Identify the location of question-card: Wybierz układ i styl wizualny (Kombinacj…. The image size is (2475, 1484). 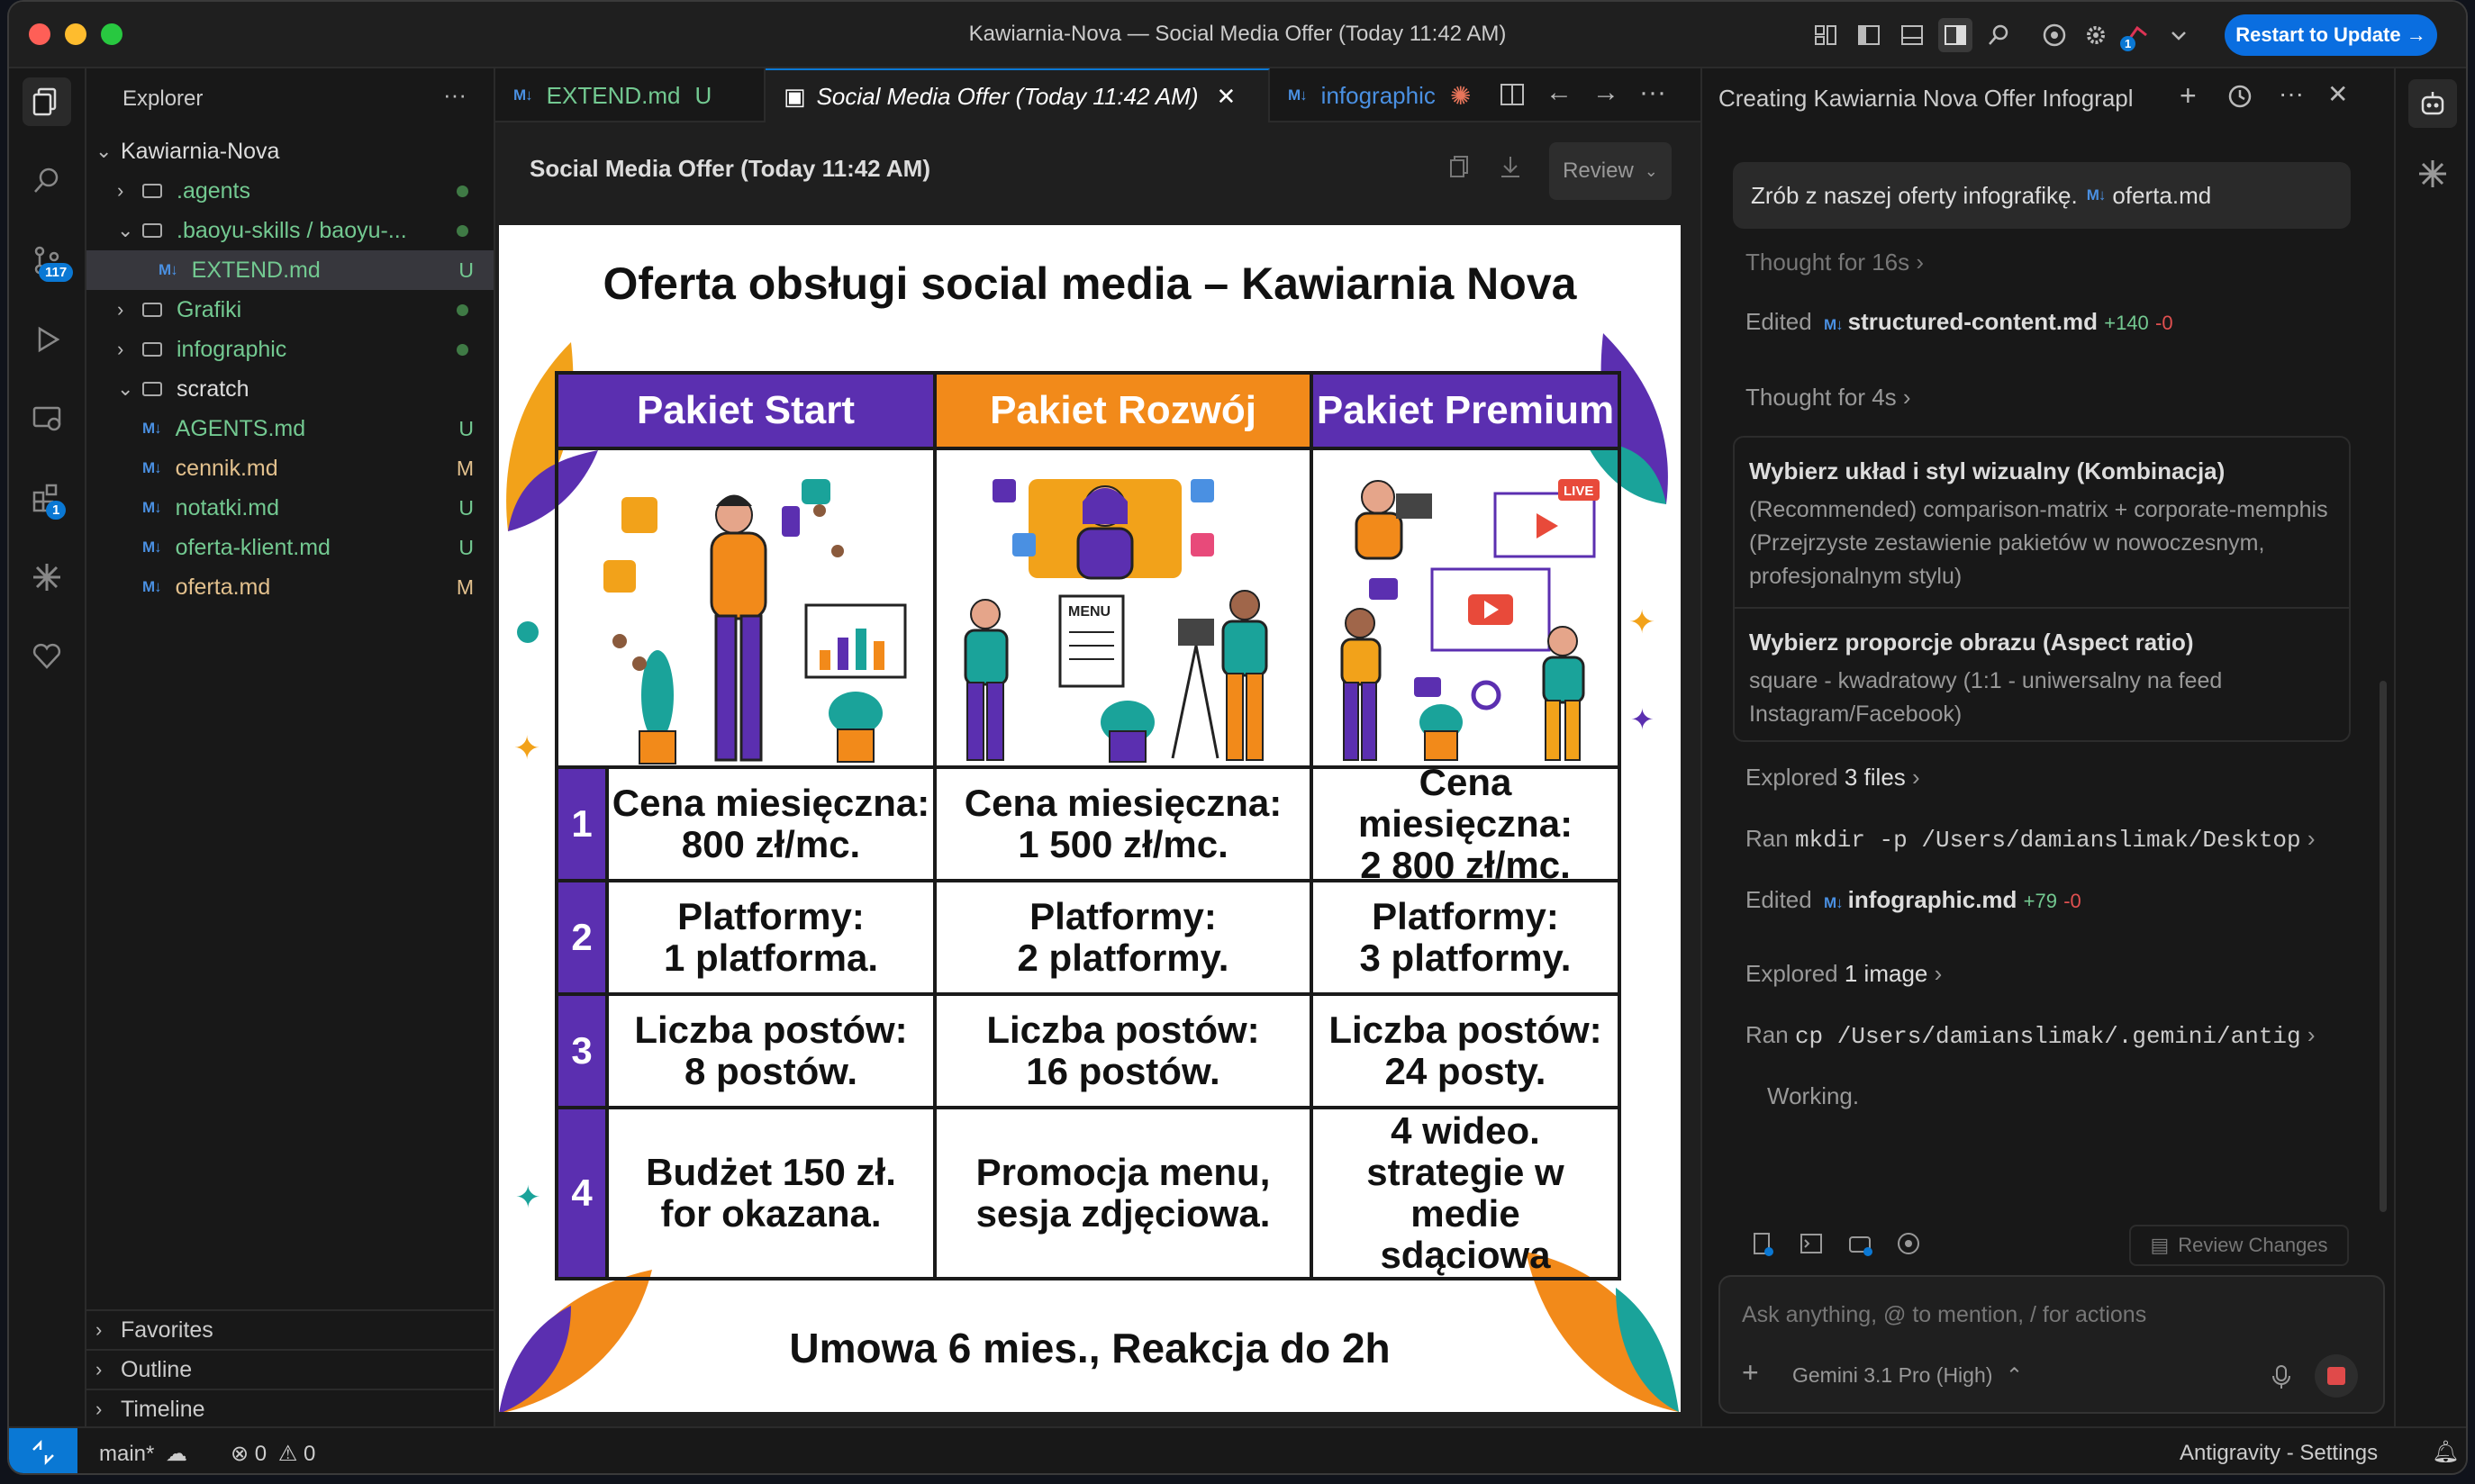
(2042, 589).